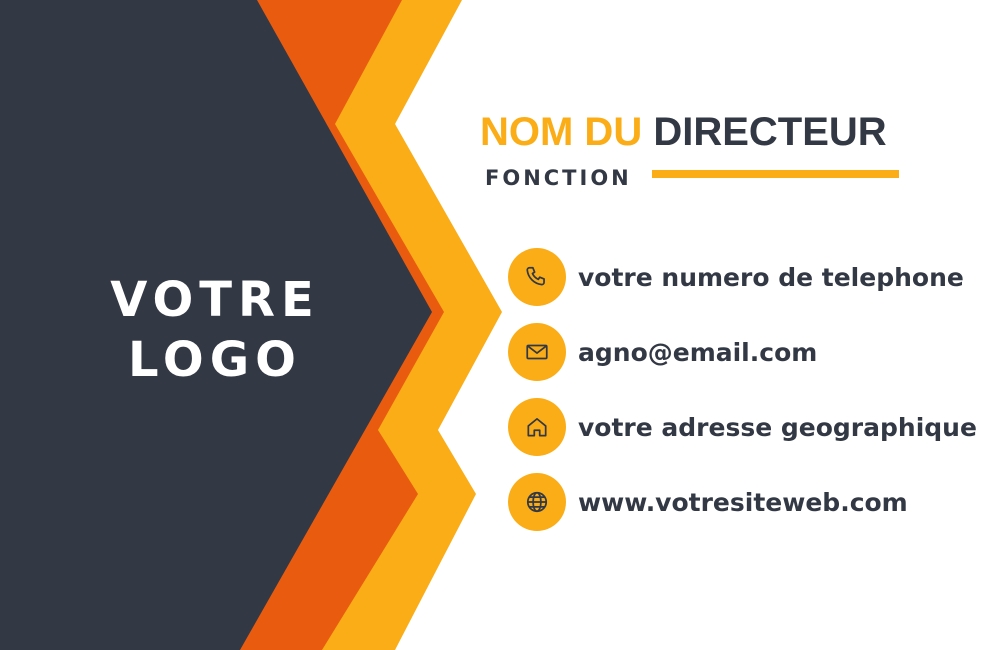 This screenshot has width=1004, height=650. What do you see at coordinates (215, 300) in the screenshot?
I see `logo-line-1: VOTRE` at bounding box center [215, 300].